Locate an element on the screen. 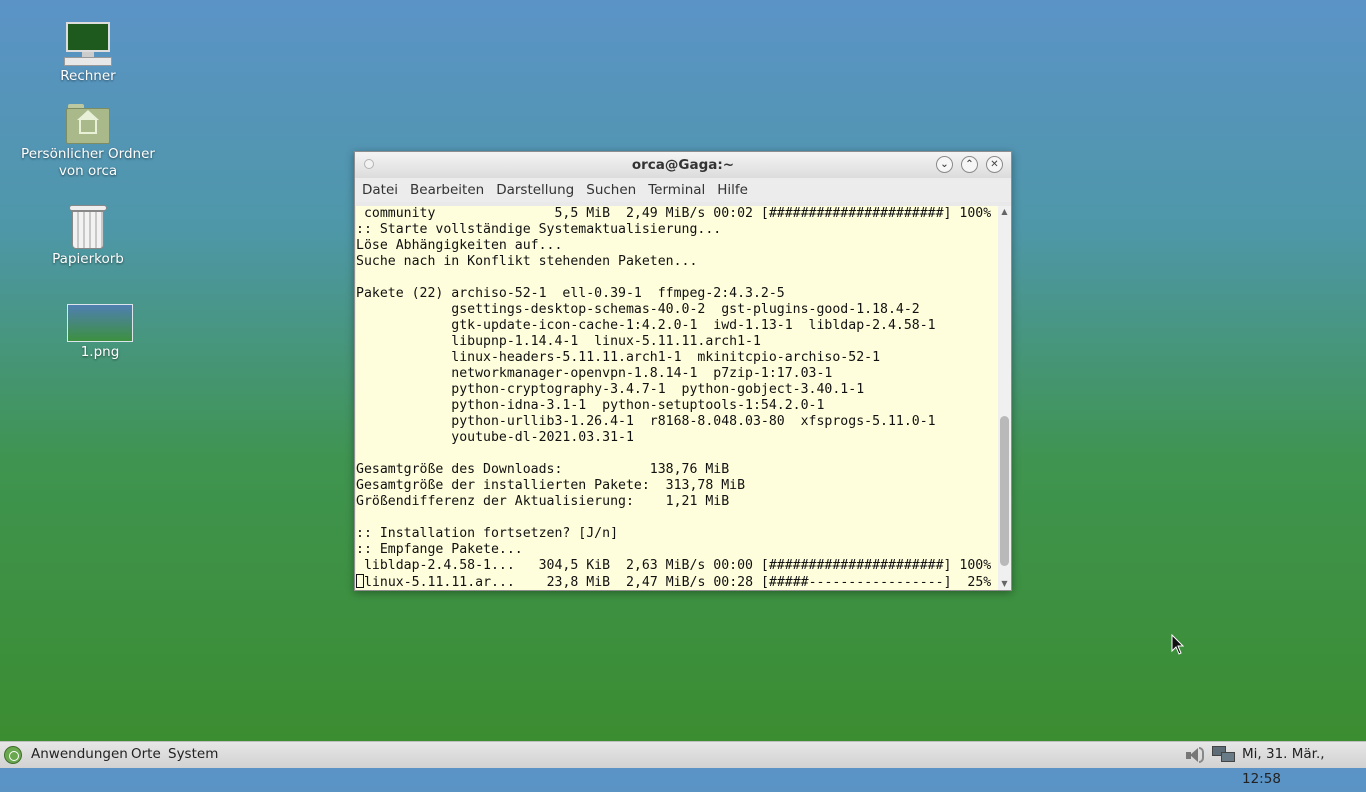 The image size is (1366, 792). terminal-line: youtube-dl-2021.03.31-1 is located at coordinates (495, 437).